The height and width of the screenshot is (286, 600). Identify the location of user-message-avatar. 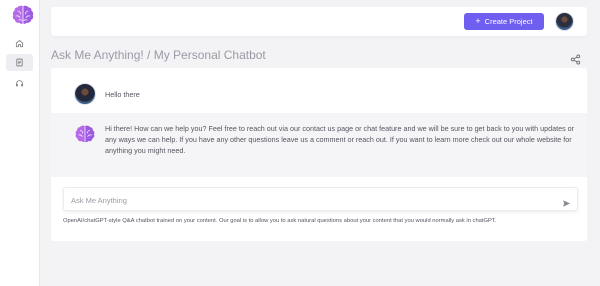
(85, 94).